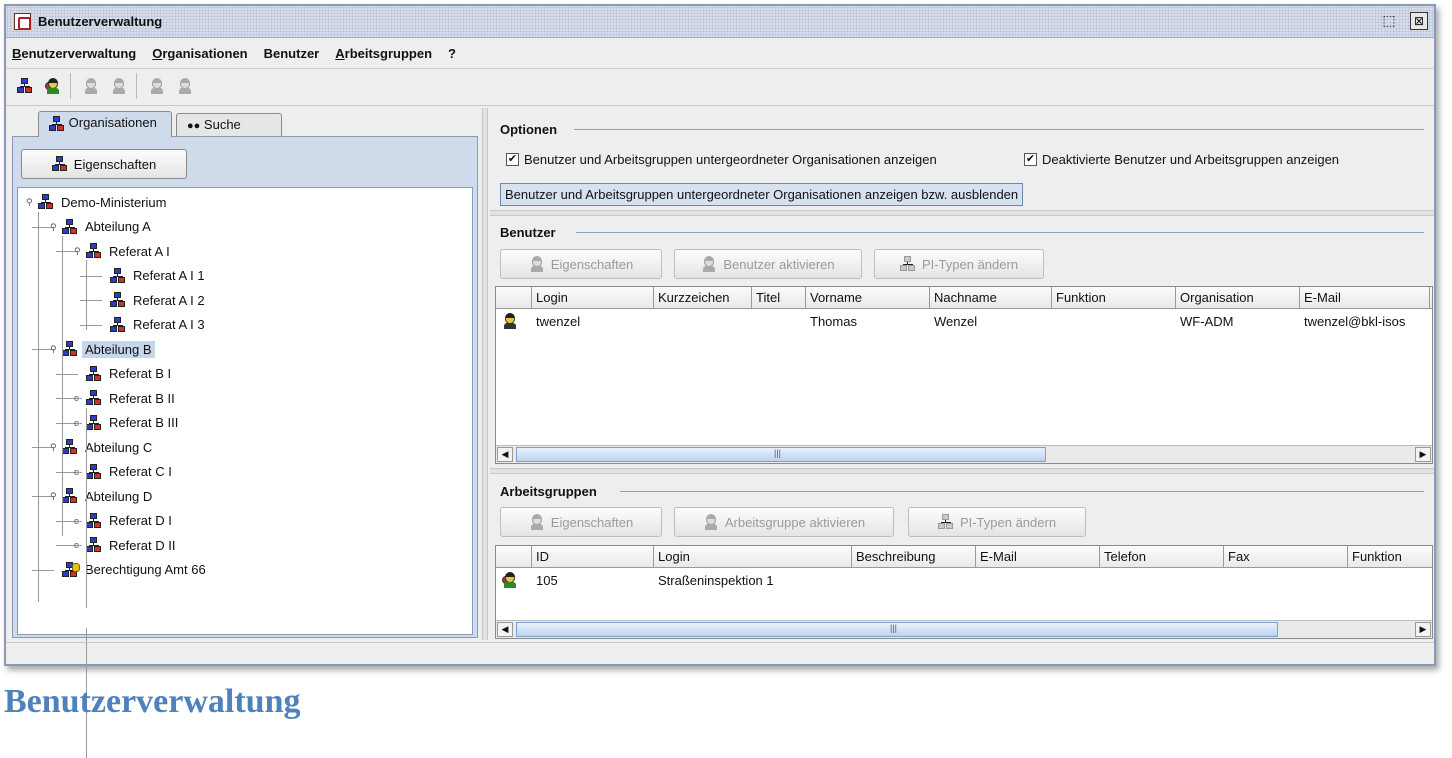 This screenshot has width=1452, height=758. Describe the element at coordinates (833, 321) in the screenshot. I see `table-cell: Thomas` at that location.